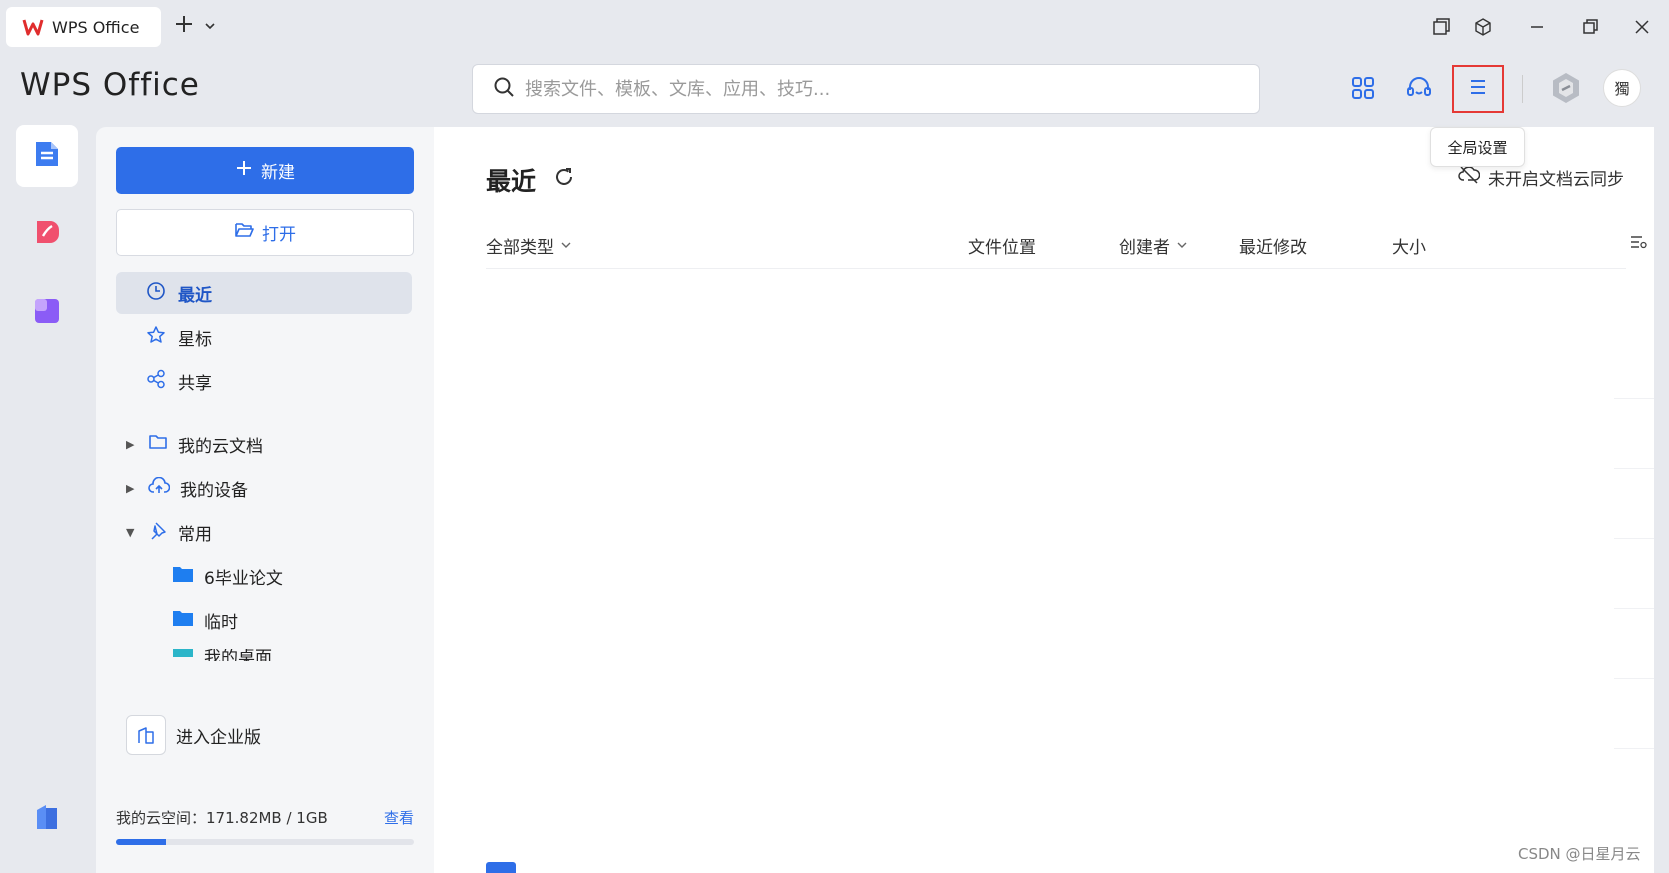  What do you see at coordinates (244, 232) in the screenshot?
I see `folder-open-icon` at bounding box center [244, 232].